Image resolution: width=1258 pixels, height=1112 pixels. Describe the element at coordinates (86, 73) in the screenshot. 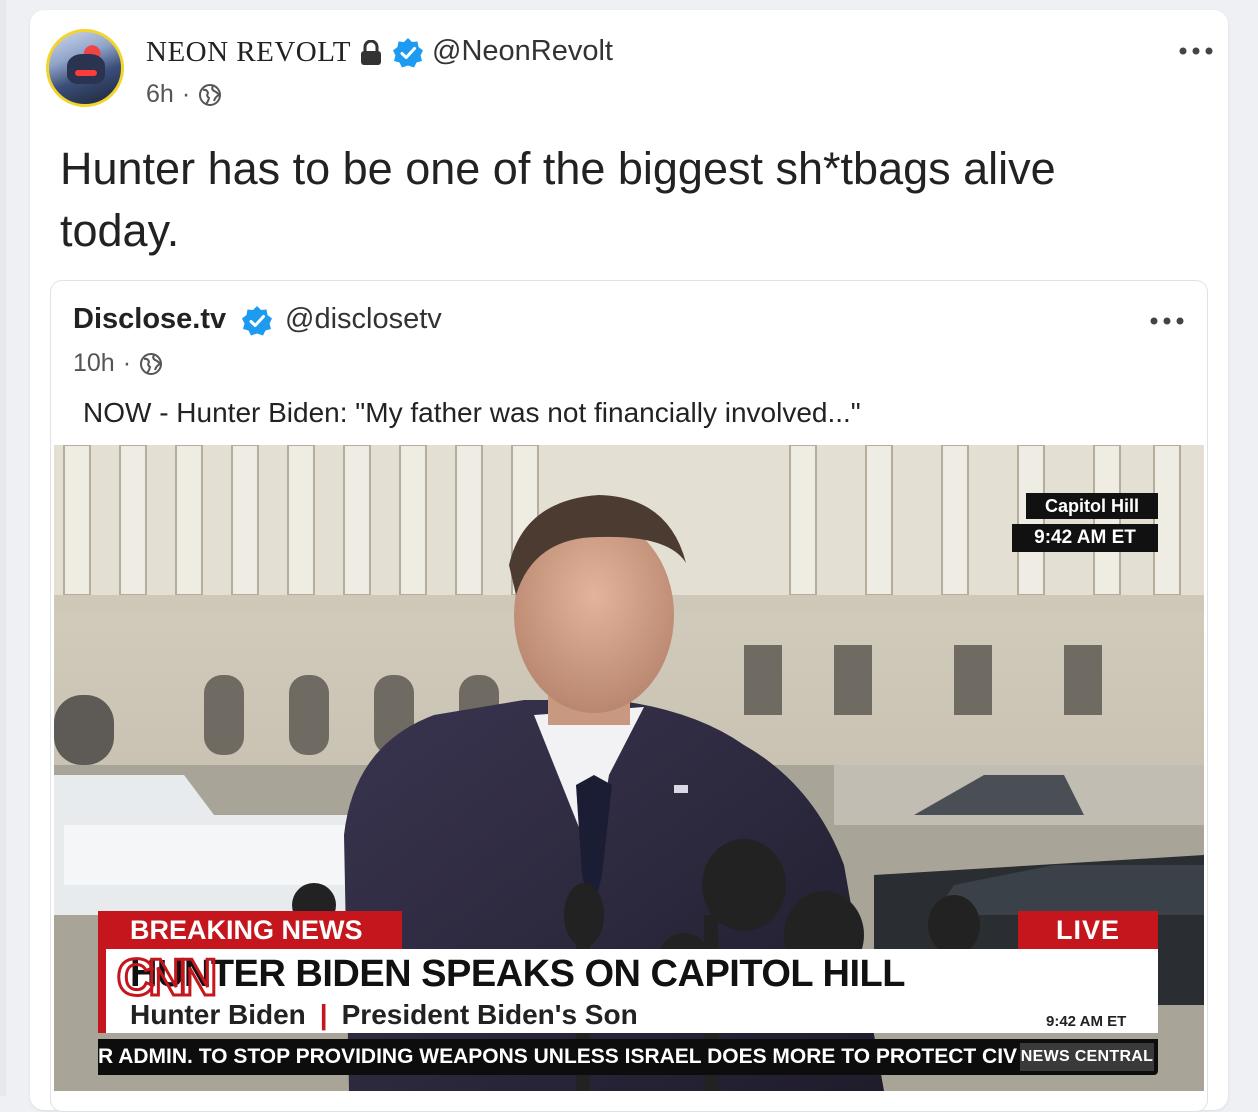

I see `avatar-visor` at that location.